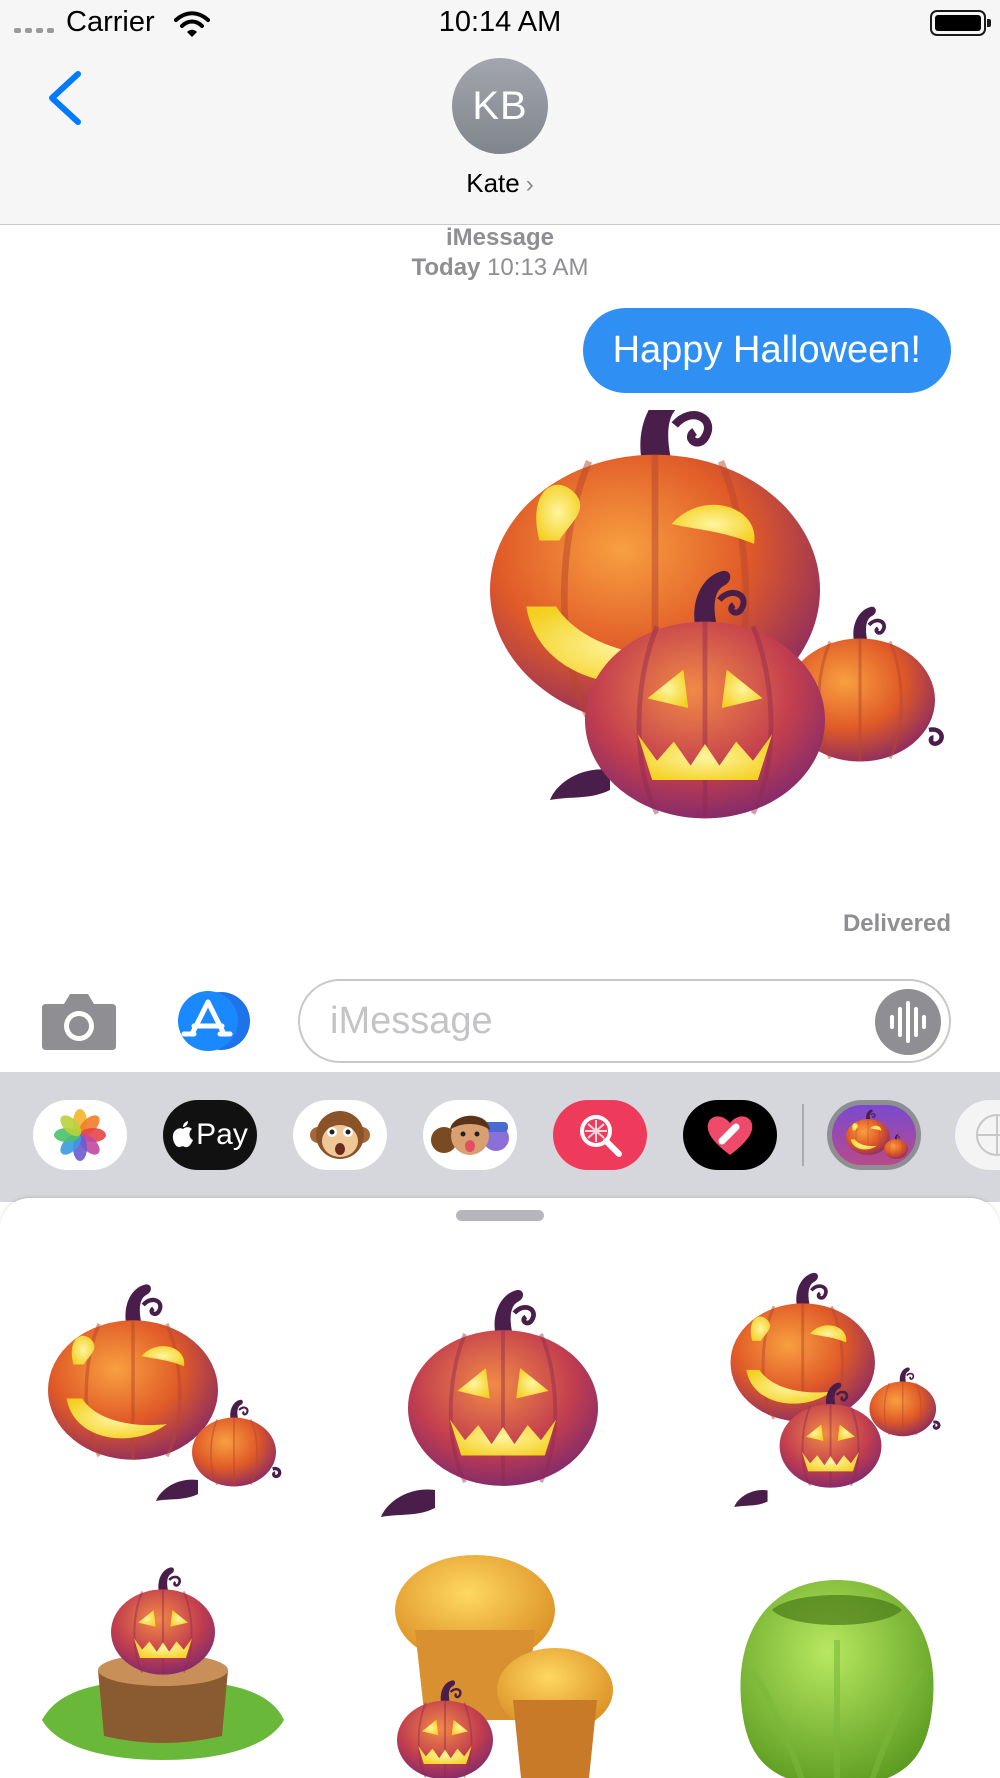 The height and width of the screenshot is (1778, 1000). I want to click on partial-app-icon, so click(988, 1135).